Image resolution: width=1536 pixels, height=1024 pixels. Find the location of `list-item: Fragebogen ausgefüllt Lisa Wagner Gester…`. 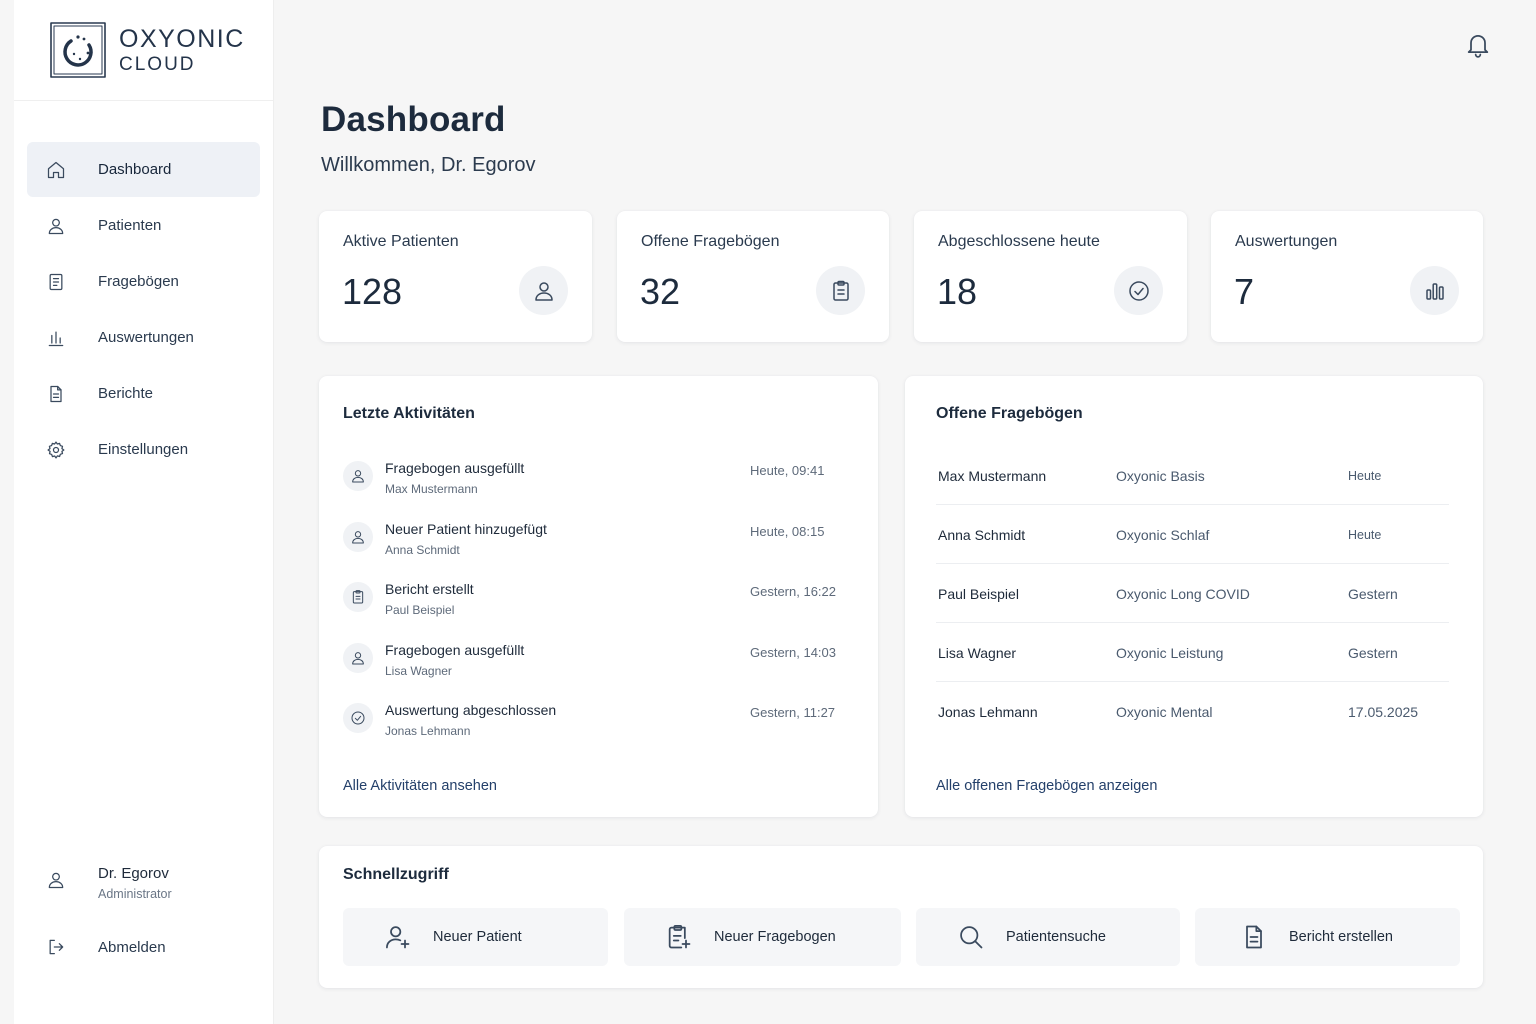

list-item: Fragebogen ausgefüllt Lisa Wagner Gester… is located at coordinates (593, 668).